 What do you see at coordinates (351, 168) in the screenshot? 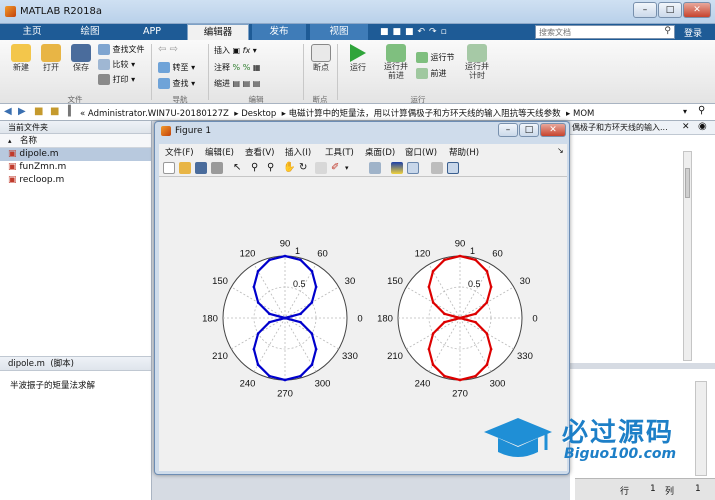
I see `brush-dropdown-icon: ▾` at bounding box center [351, 168].